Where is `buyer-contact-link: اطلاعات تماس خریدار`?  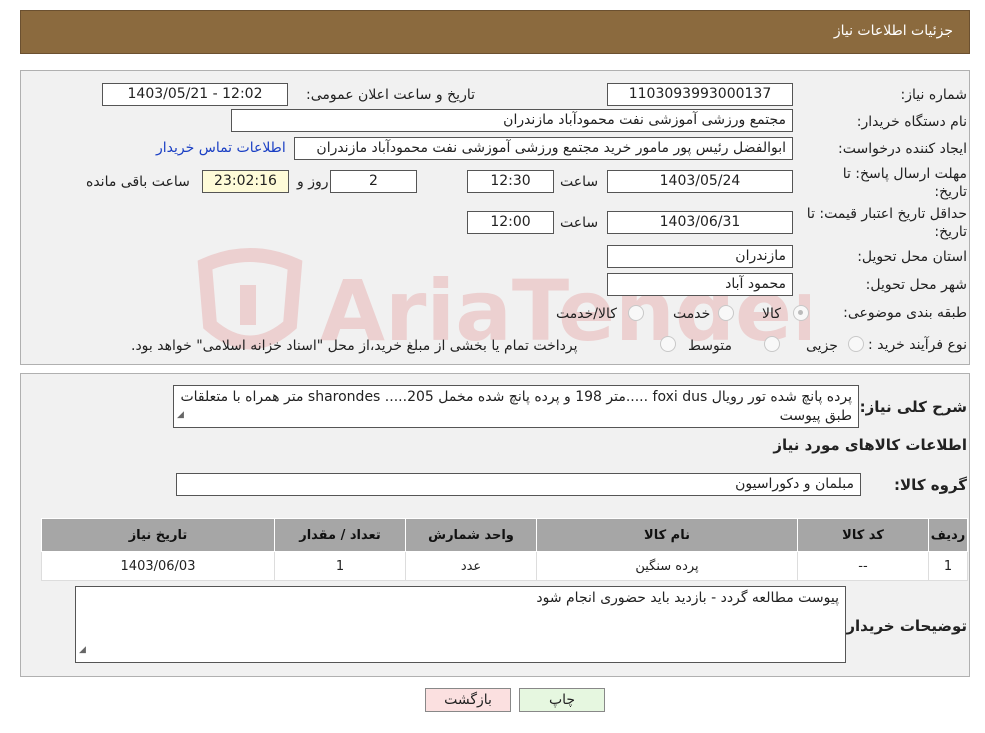
buyer-contact-link: اطلاعات تماس خریدار is located at coordinates (221, 148).